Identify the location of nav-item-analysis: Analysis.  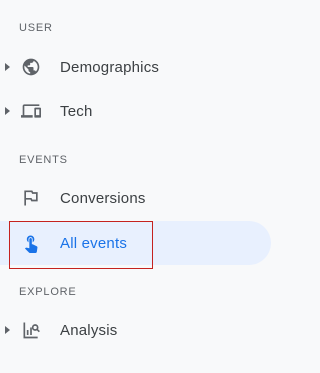
(135, 330).